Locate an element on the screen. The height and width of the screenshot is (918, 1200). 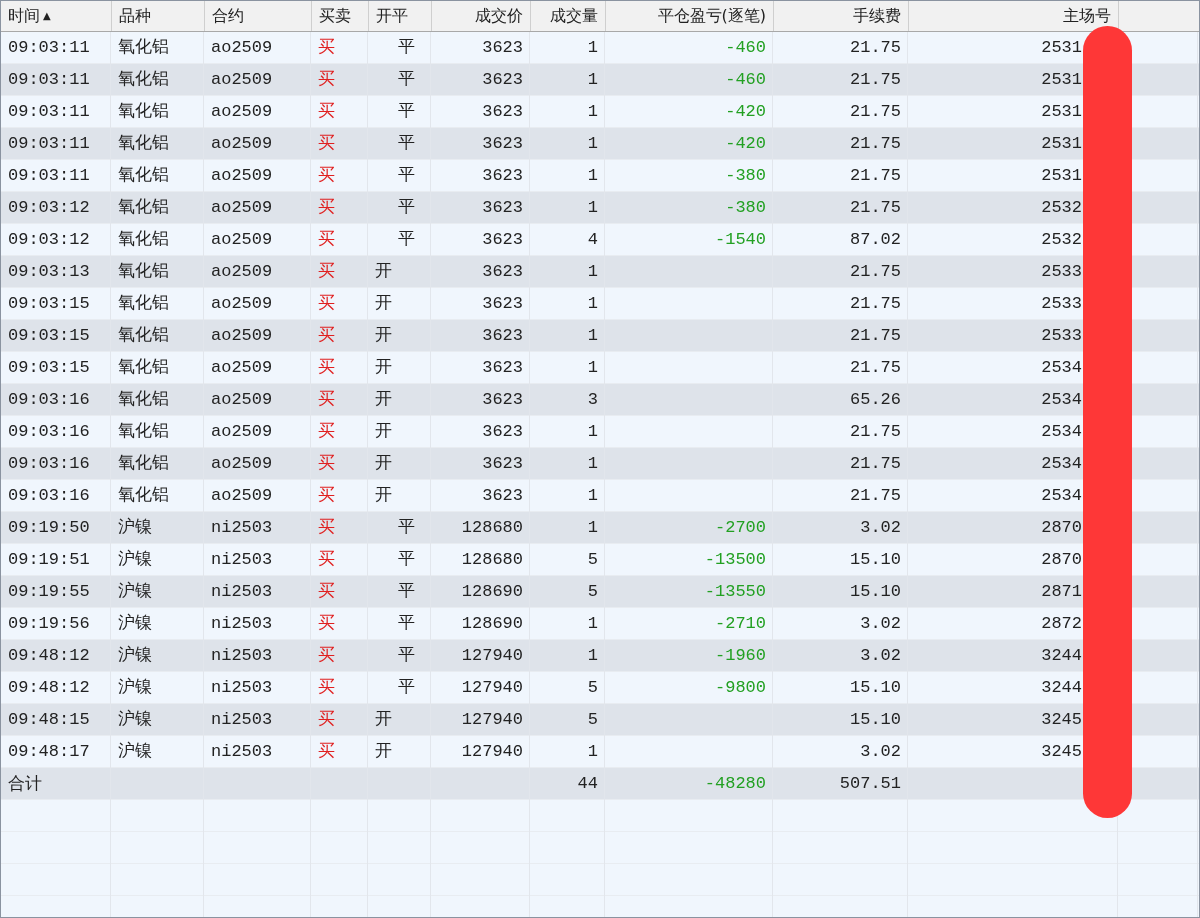
price-cell-text: 128690 is located at coordinates (492, 592).